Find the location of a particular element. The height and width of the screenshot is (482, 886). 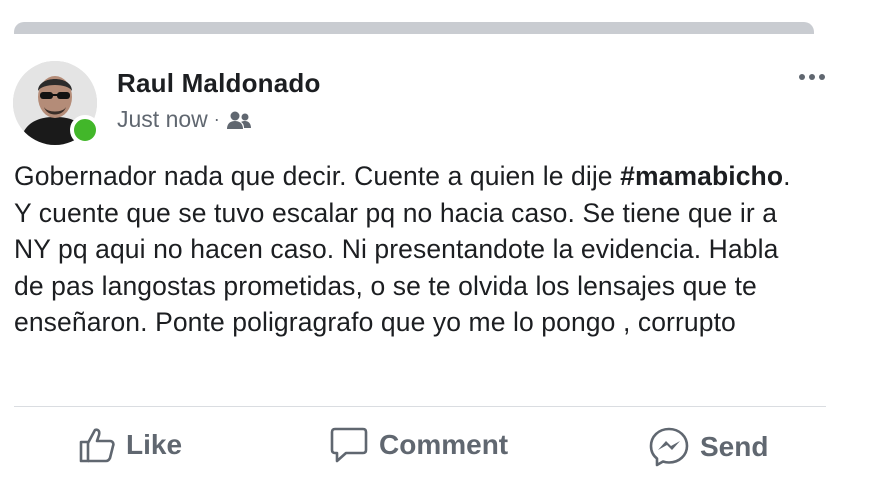

hashtag-link: #mamabicho is located at coordinates (701, 176).